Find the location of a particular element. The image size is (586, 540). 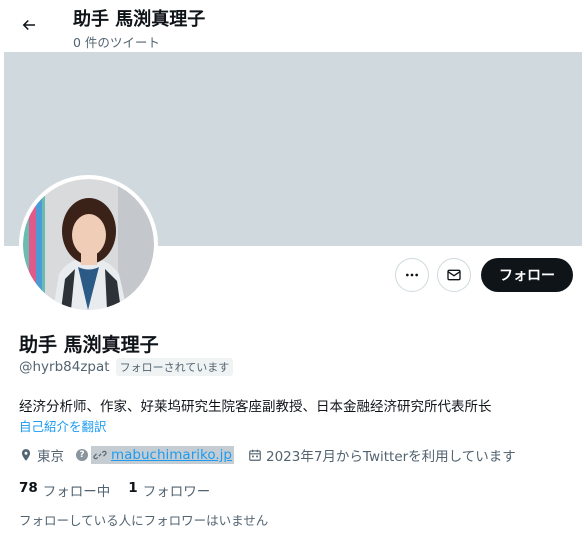

handle-row: @hyrb84zpat フォローされています is located at coordinates (126, 367).